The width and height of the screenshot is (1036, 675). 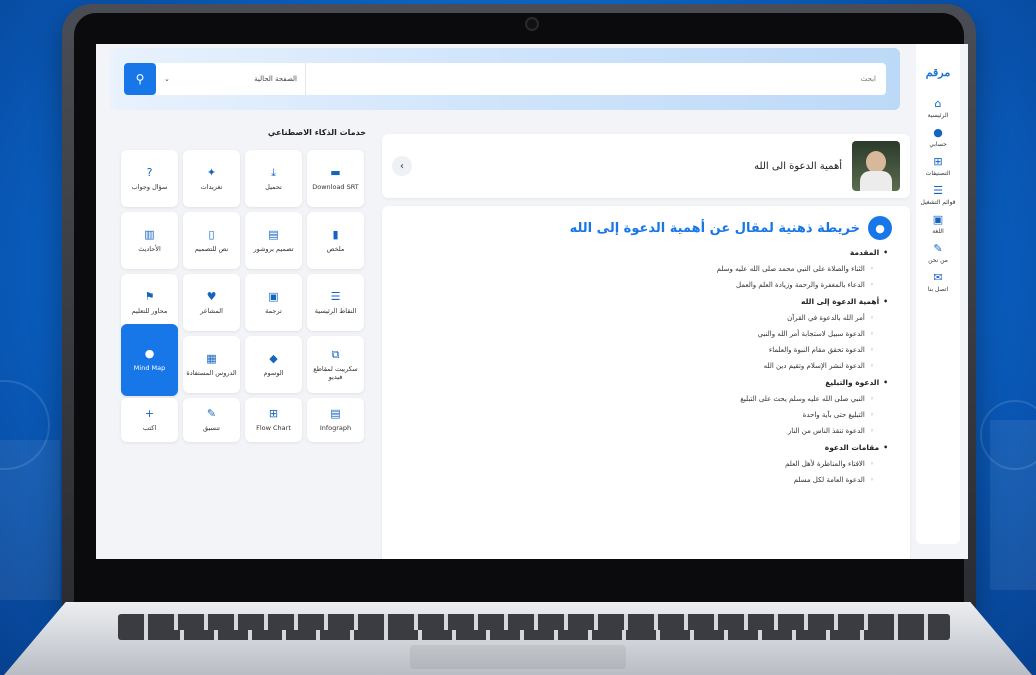 What do you see at coordinates (273, 240) in the screenshot?
I see `service-brochure: ▤ تصميم بروشور` at bounding box center [273, 240].